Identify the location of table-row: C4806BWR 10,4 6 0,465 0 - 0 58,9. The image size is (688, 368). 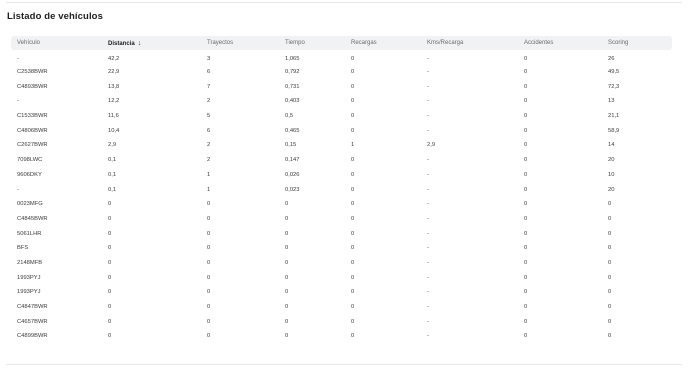
(341, 130).